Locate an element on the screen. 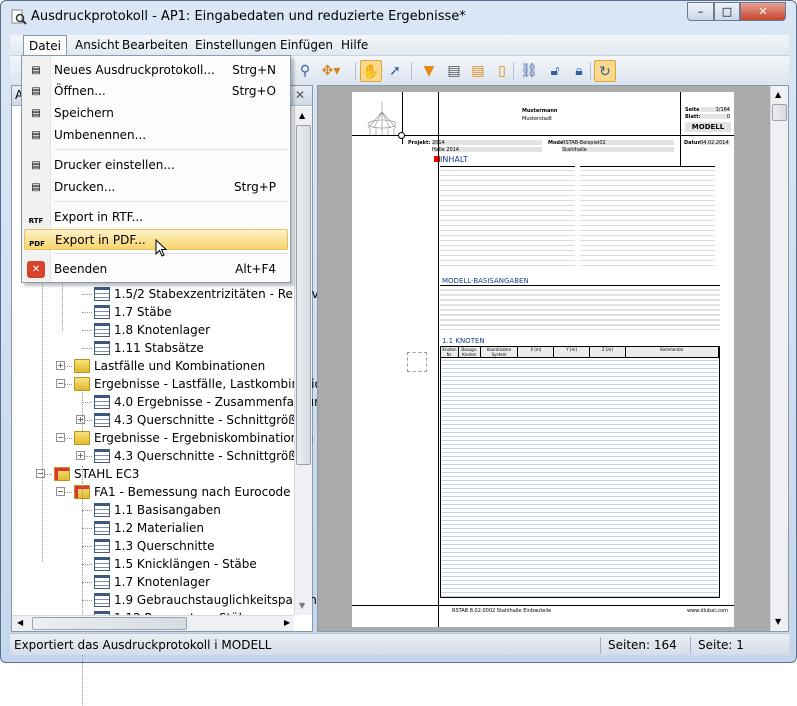 This screenshot has height=706, width=797. tree-item-label: Ergebnisse - Ergebniskombinationen is located at coordinates (204, 438).